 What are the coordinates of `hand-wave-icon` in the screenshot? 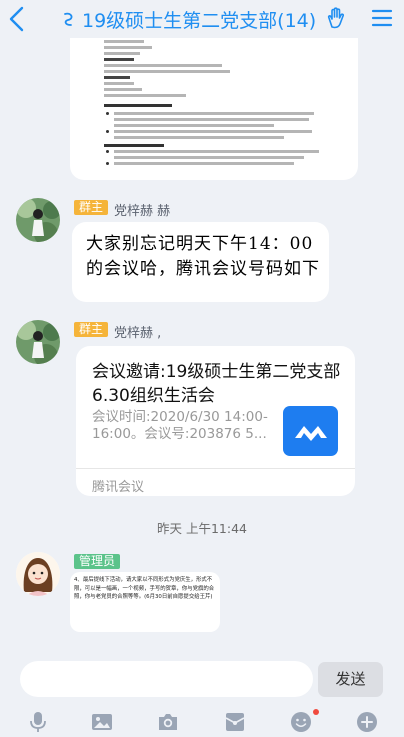 It's located at (337, 18).